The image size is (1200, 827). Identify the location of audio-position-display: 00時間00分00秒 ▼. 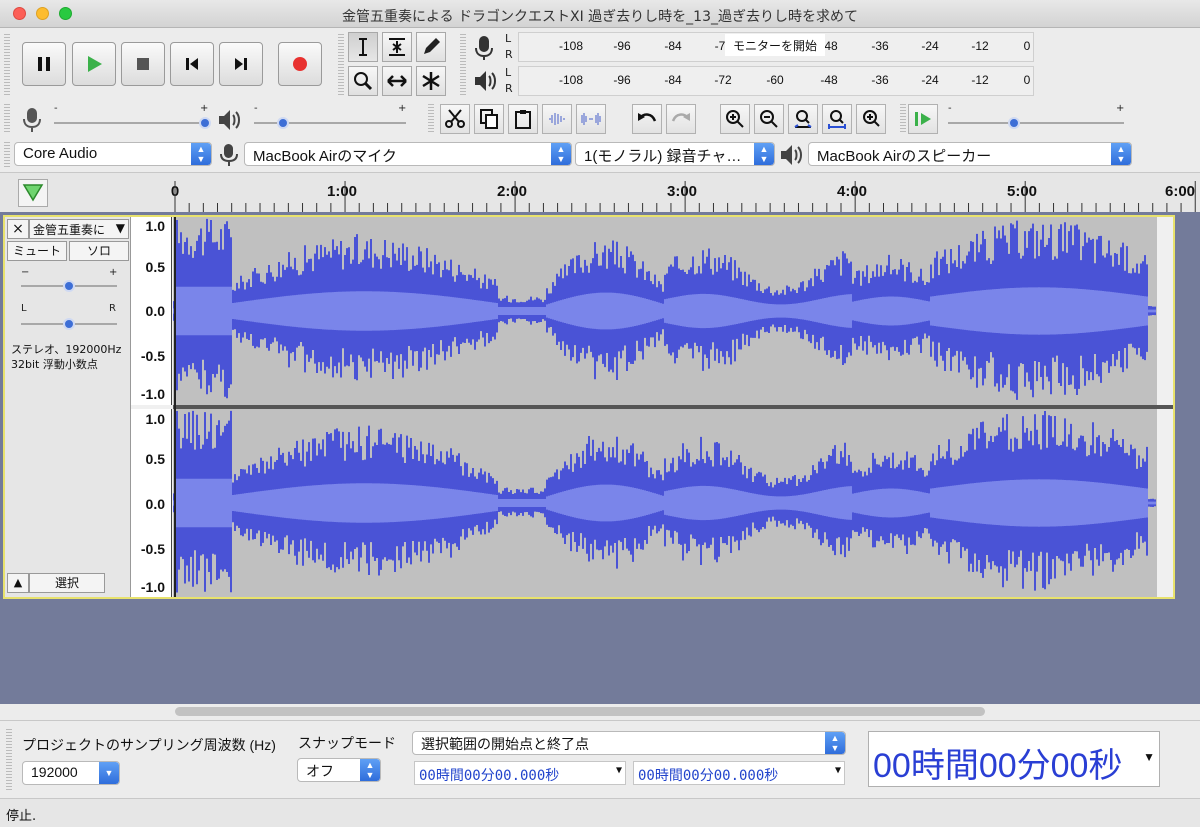
(1014, 759).